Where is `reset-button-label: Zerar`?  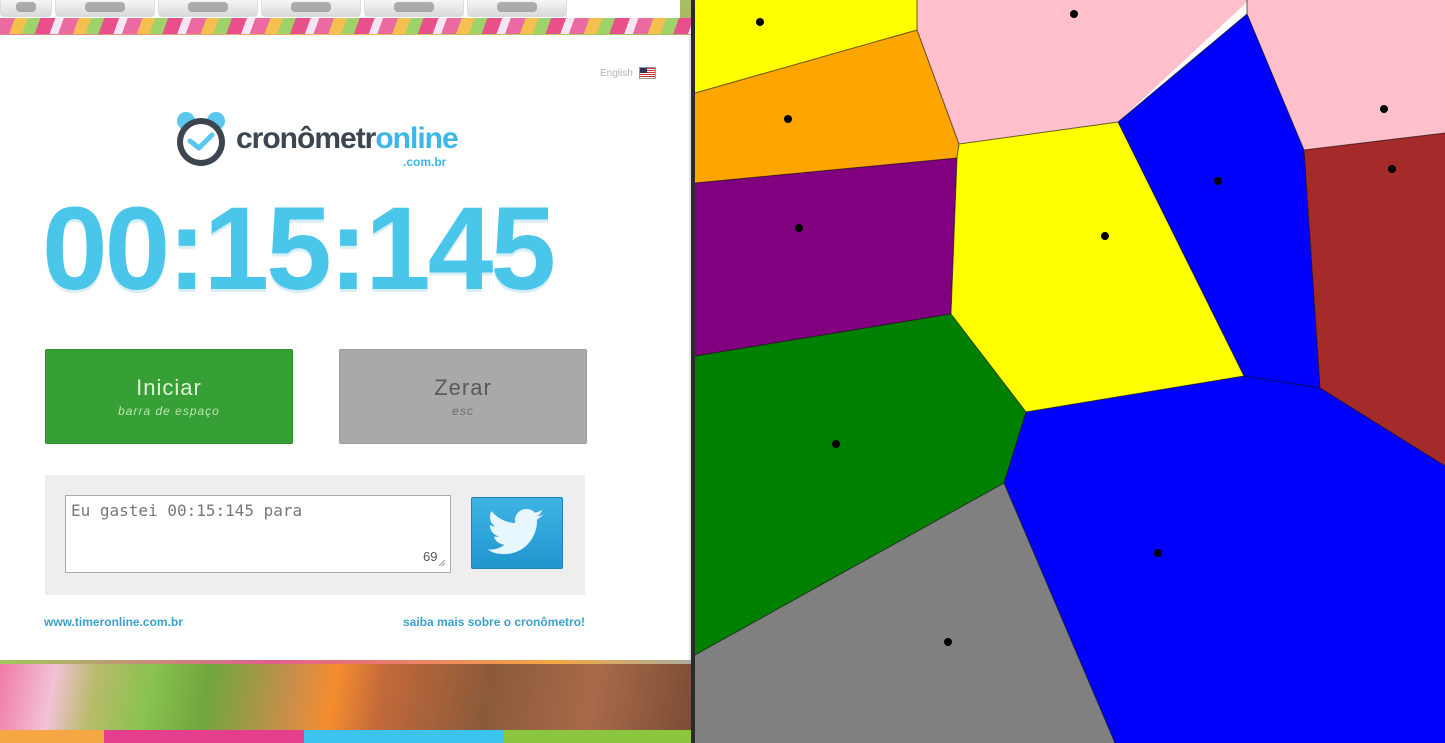
reset-button-label: Zerar is located at coordinates (463, 387).